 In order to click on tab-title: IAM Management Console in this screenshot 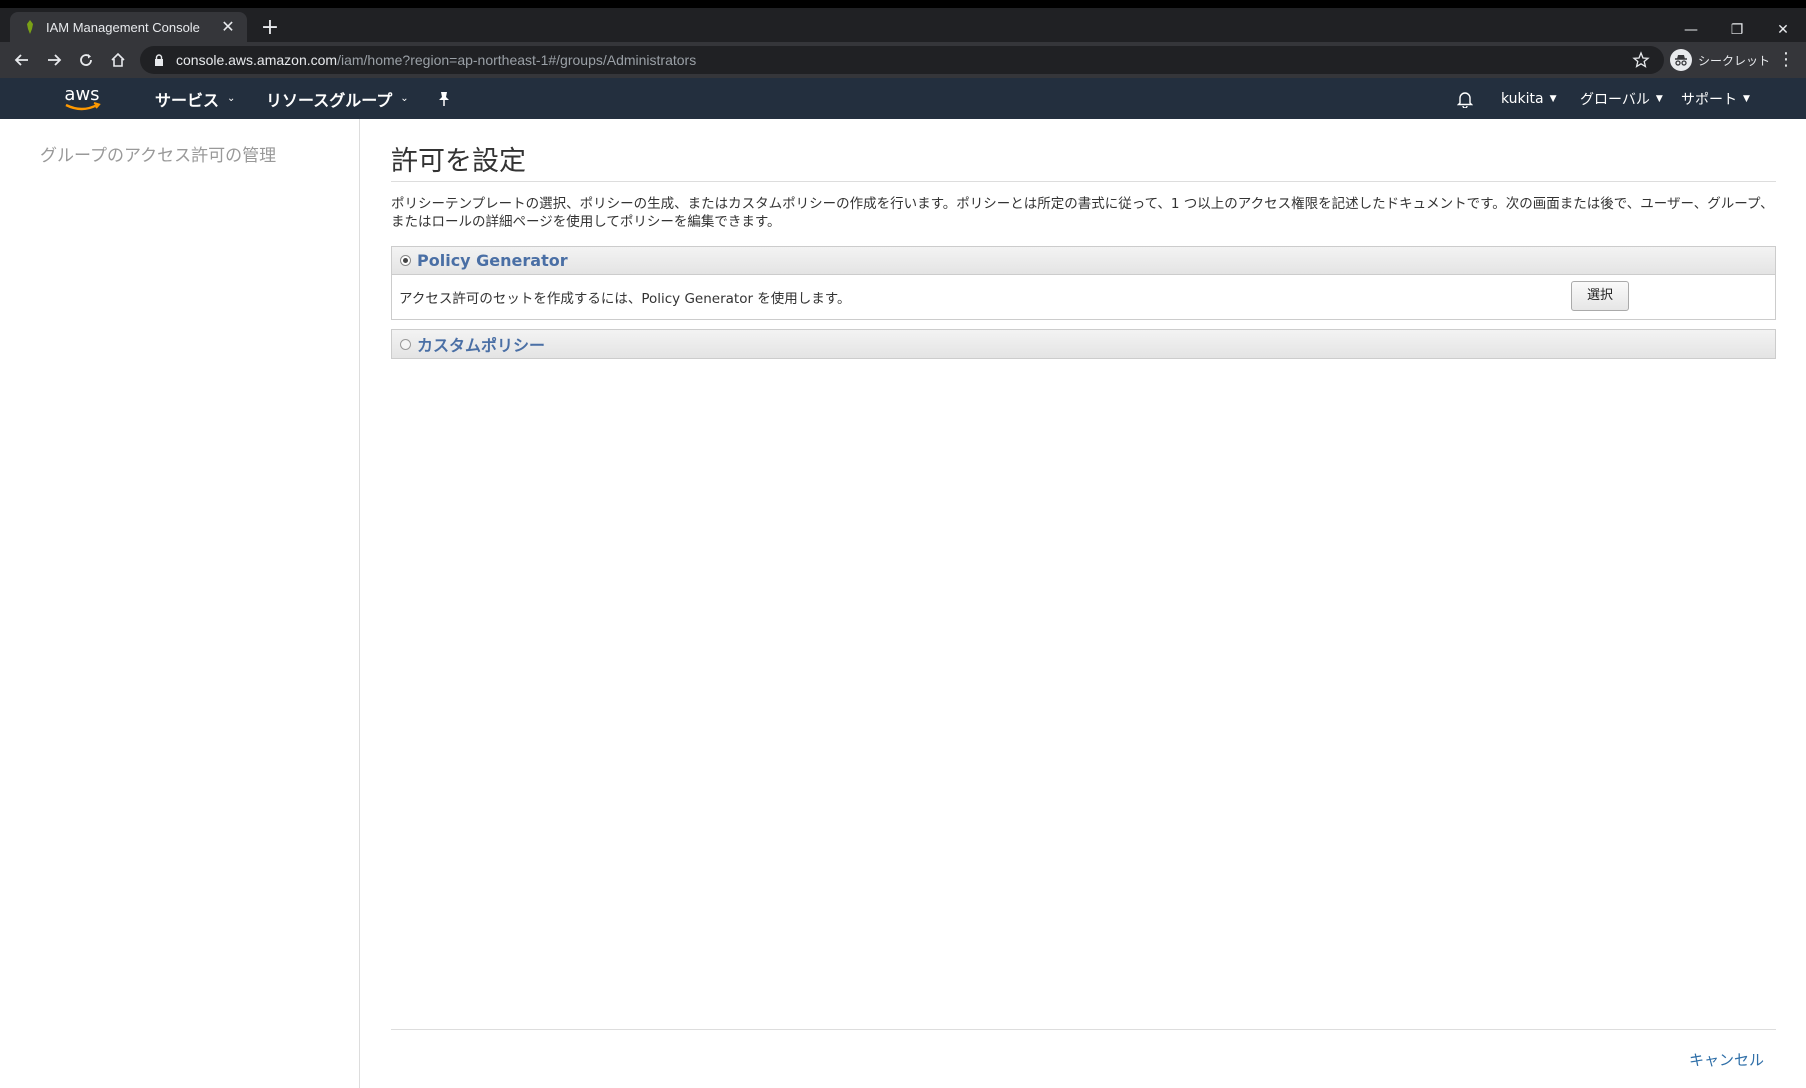, I will do `click(123, 27)`.